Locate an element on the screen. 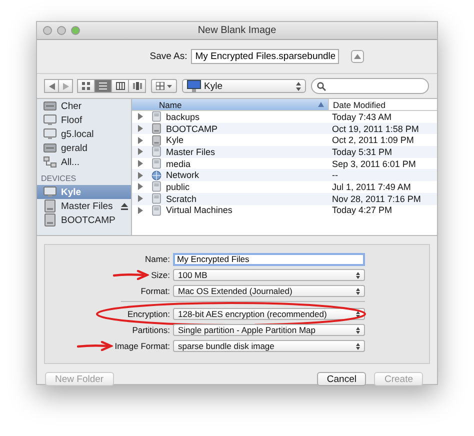  date-modified: Jul 1, 2011 7:49 AM is located at coordinates (371, 187).